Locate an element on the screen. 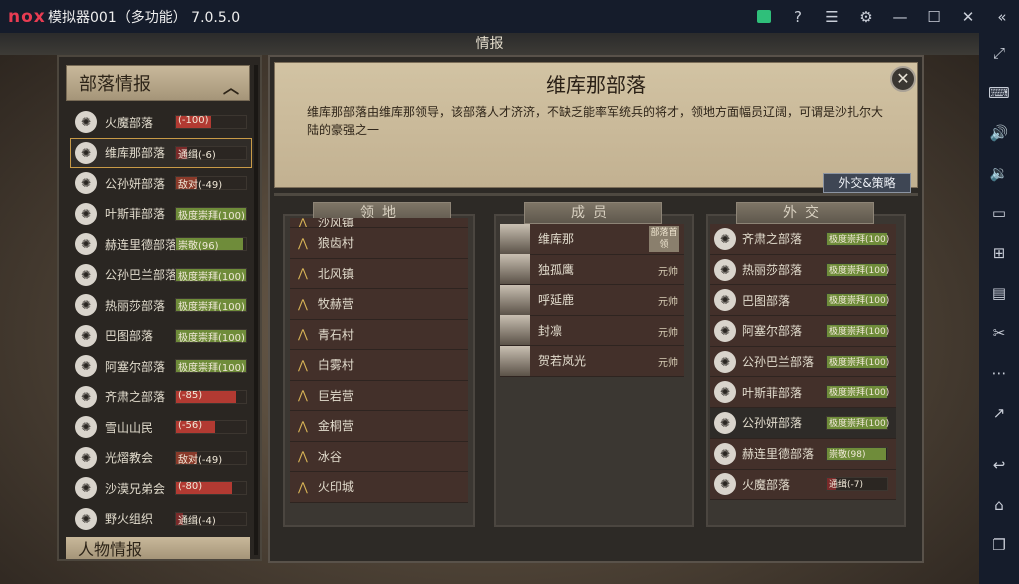 This screenshot has width=1019, height=584. tribe-emblem-icon: ✺ is located at coordinates (86, 488).